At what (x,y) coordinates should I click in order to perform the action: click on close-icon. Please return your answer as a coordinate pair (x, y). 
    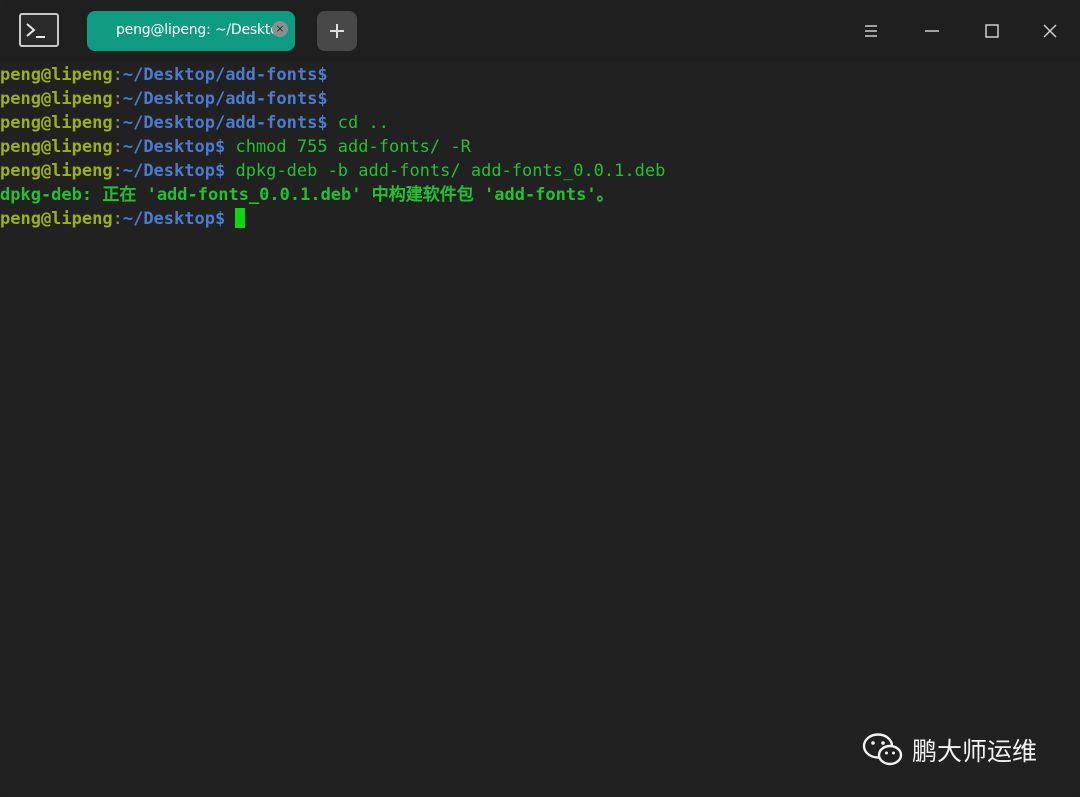
    Looking at the image, I should click on (1050, 31).